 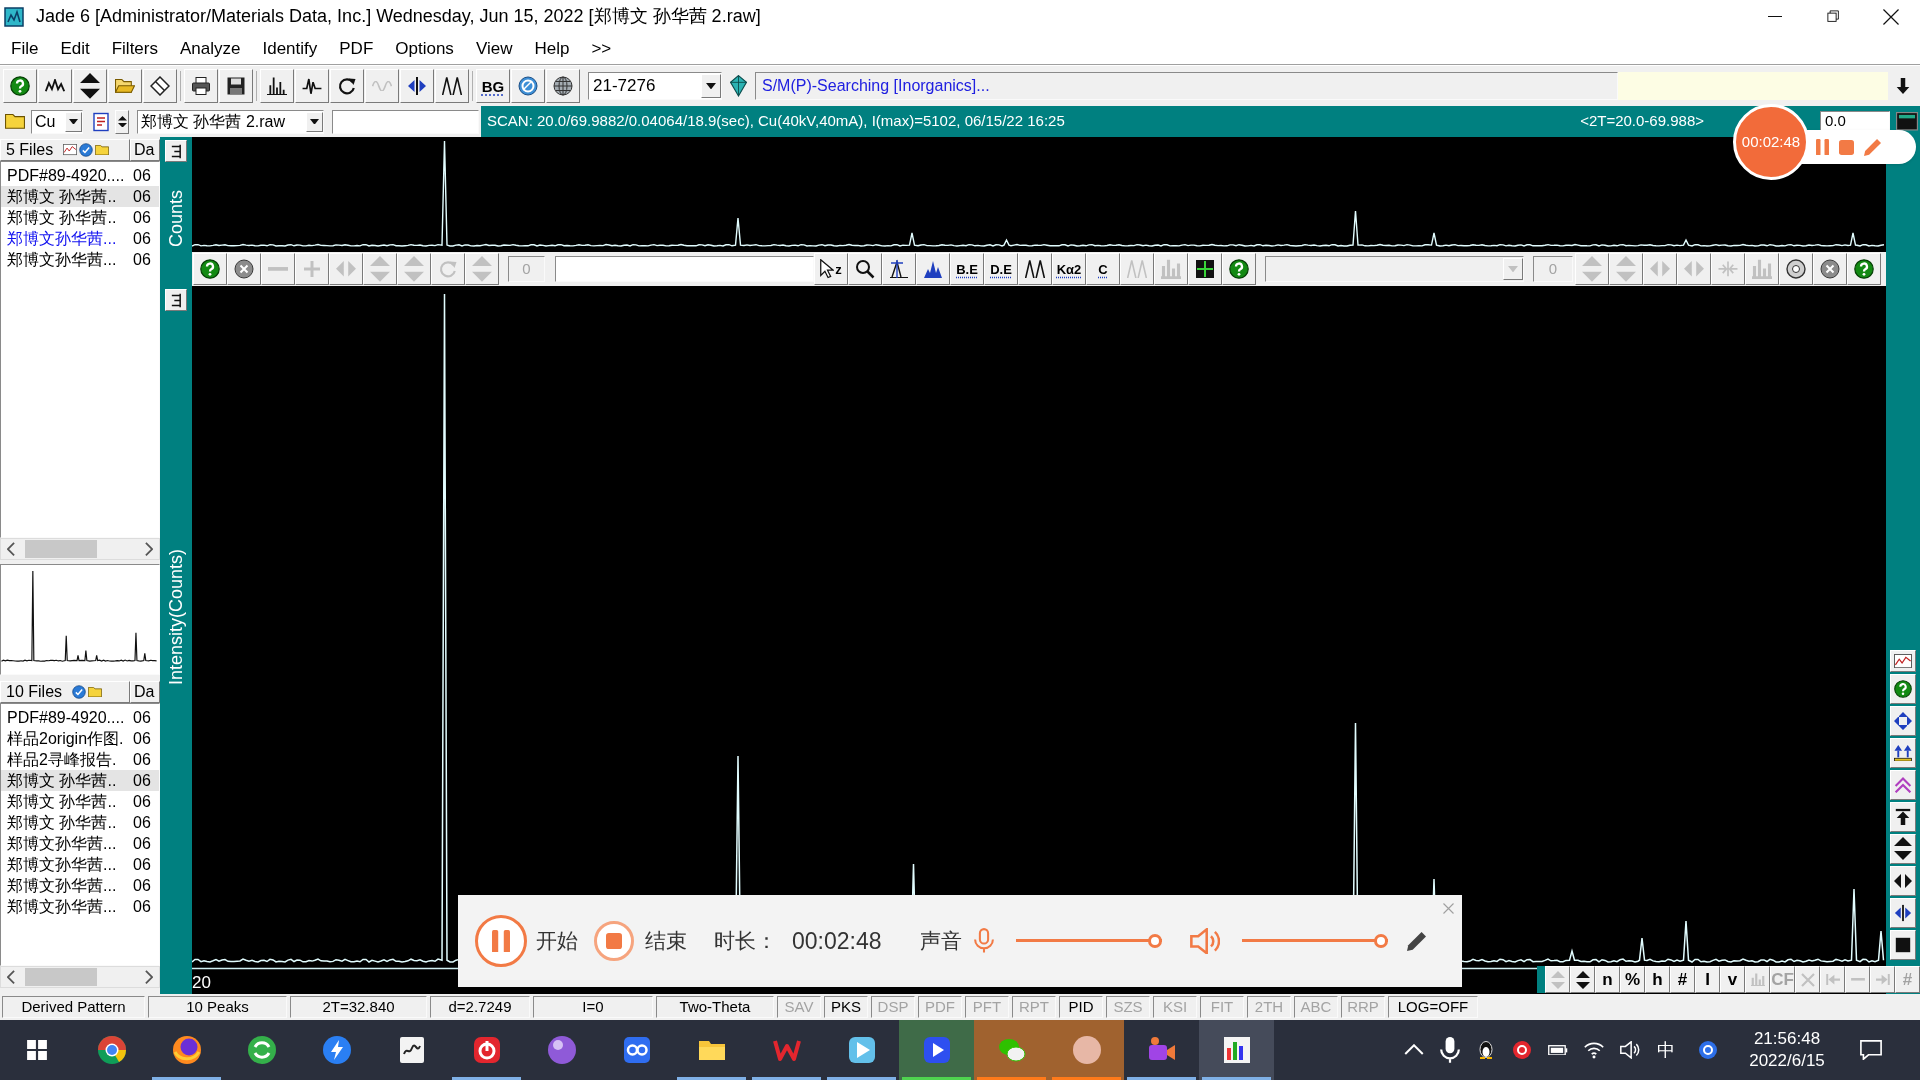 What do you see at coordinates (1796, 269) in the screenshot?
I see `disc-button` at bounding box center [1796, 269].